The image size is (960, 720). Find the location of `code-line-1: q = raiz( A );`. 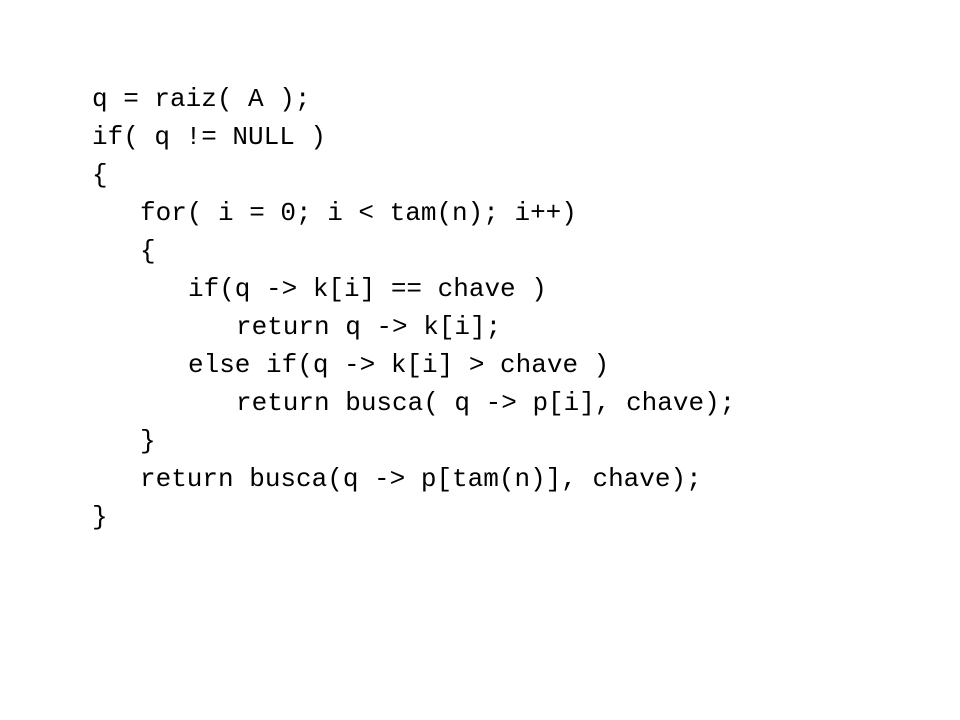

code-line-1: q = raiz( A ); is located at coordinates (201, 99).